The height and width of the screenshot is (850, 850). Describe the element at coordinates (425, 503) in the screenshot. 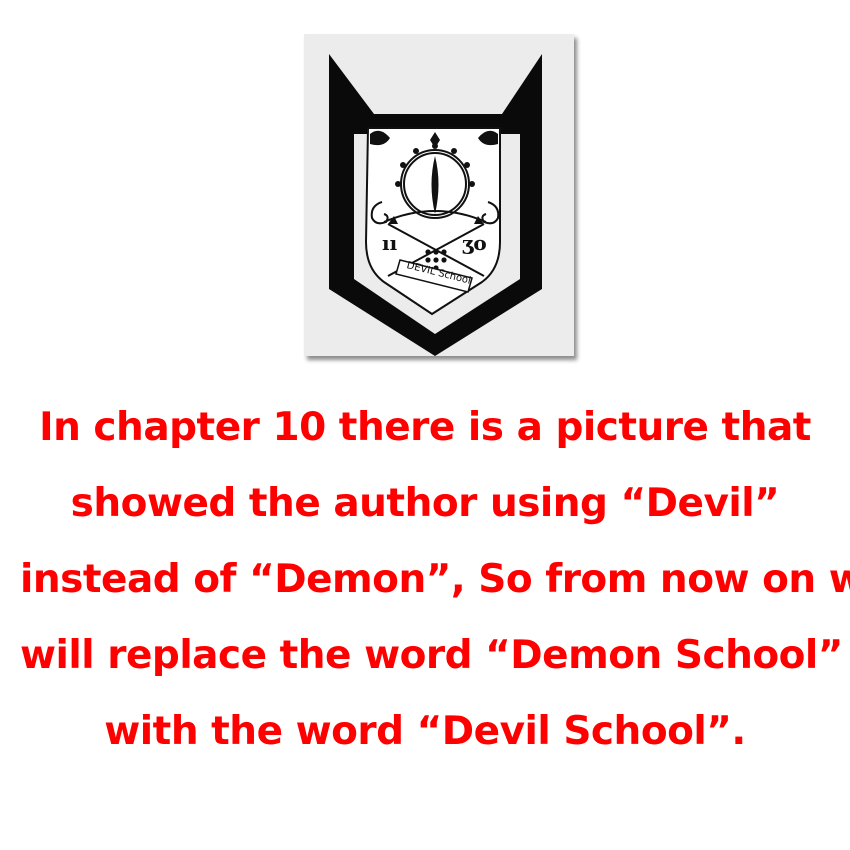

I see `notice-line: showed the author using “Devil”` at that location.